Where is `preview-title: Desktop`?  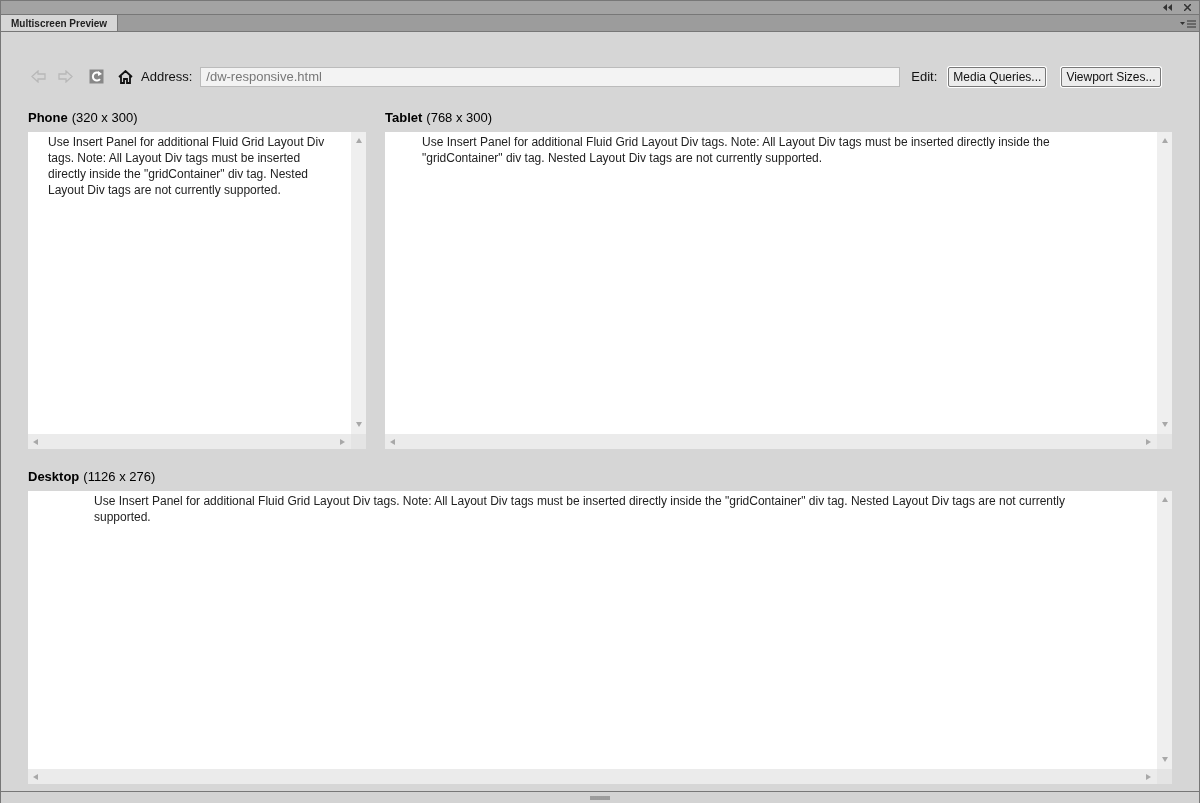 preview-title: Desktop is located at coordinates (54, 477).